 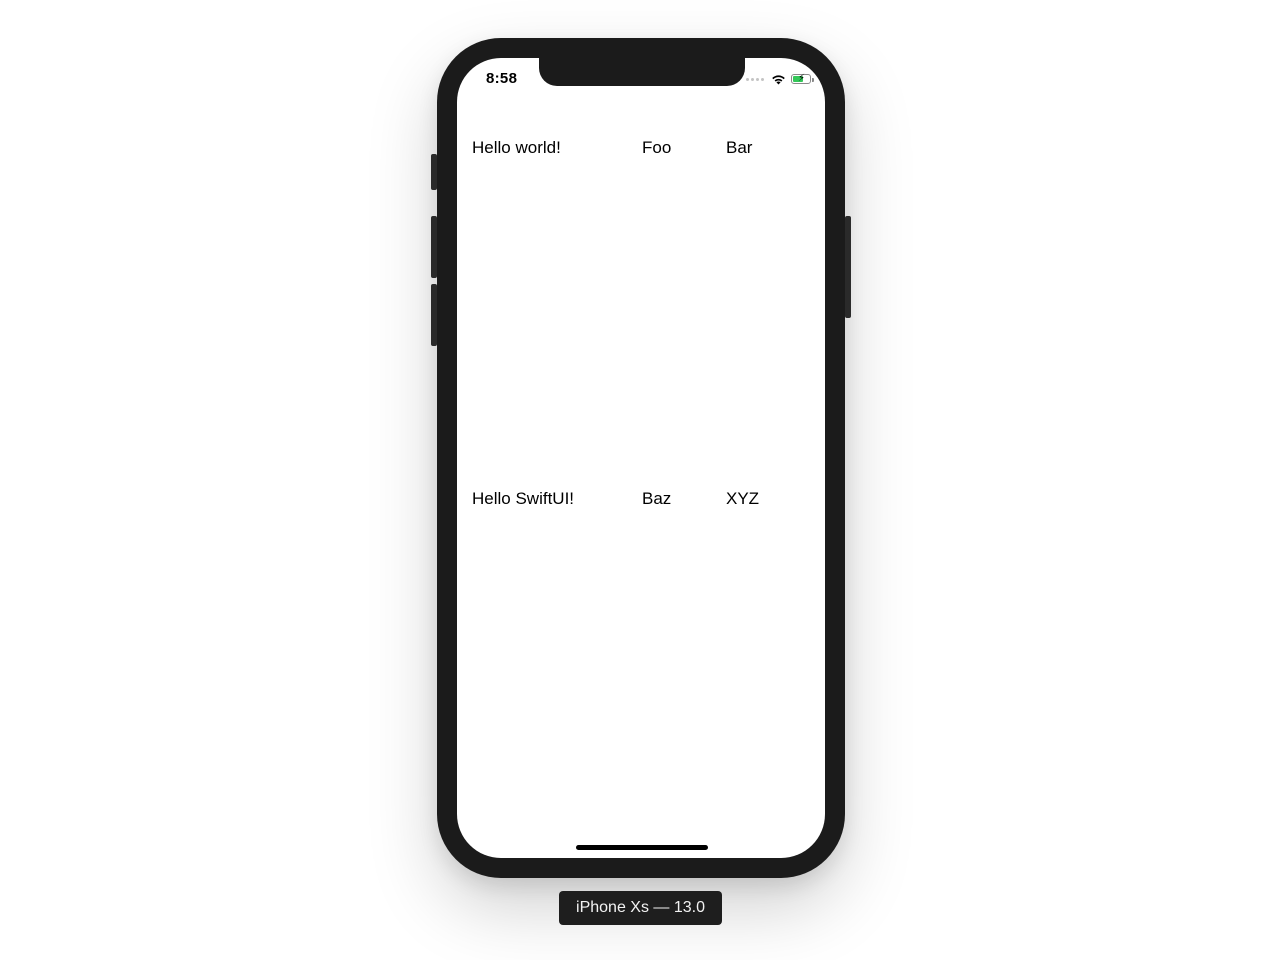 What do you see at coordinates (739, 147) in the screenshot?
I see `grid-cell-r1-c3: Bar` at bounding box center [739, 147].